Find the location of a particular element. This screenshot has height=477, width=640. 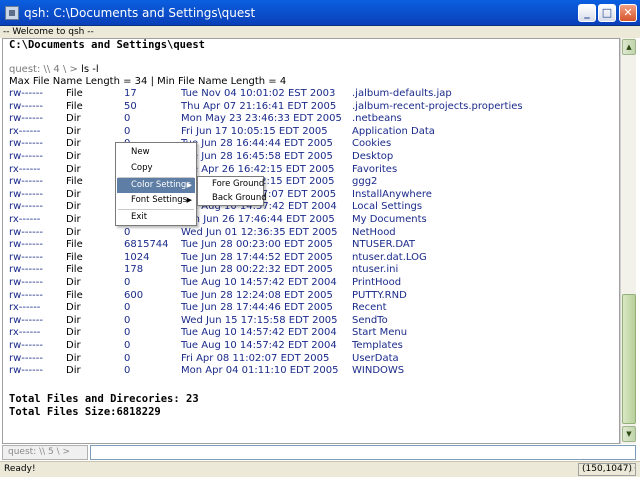

file-permissions: rx------ is located at coordinates (25, 169).